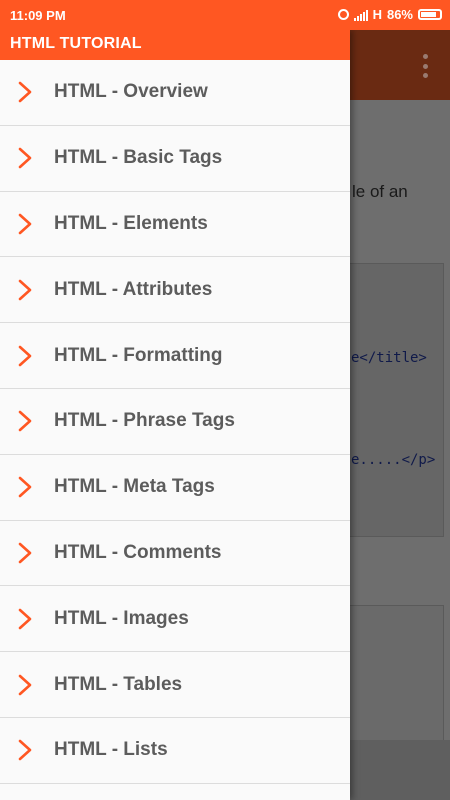 This screenshot has height=800, width=450. What do you see at coordinates (138, 552) in the screenshot?
I see `drawer-item-label: HTML - Comments` at bounding box center [138, 552].